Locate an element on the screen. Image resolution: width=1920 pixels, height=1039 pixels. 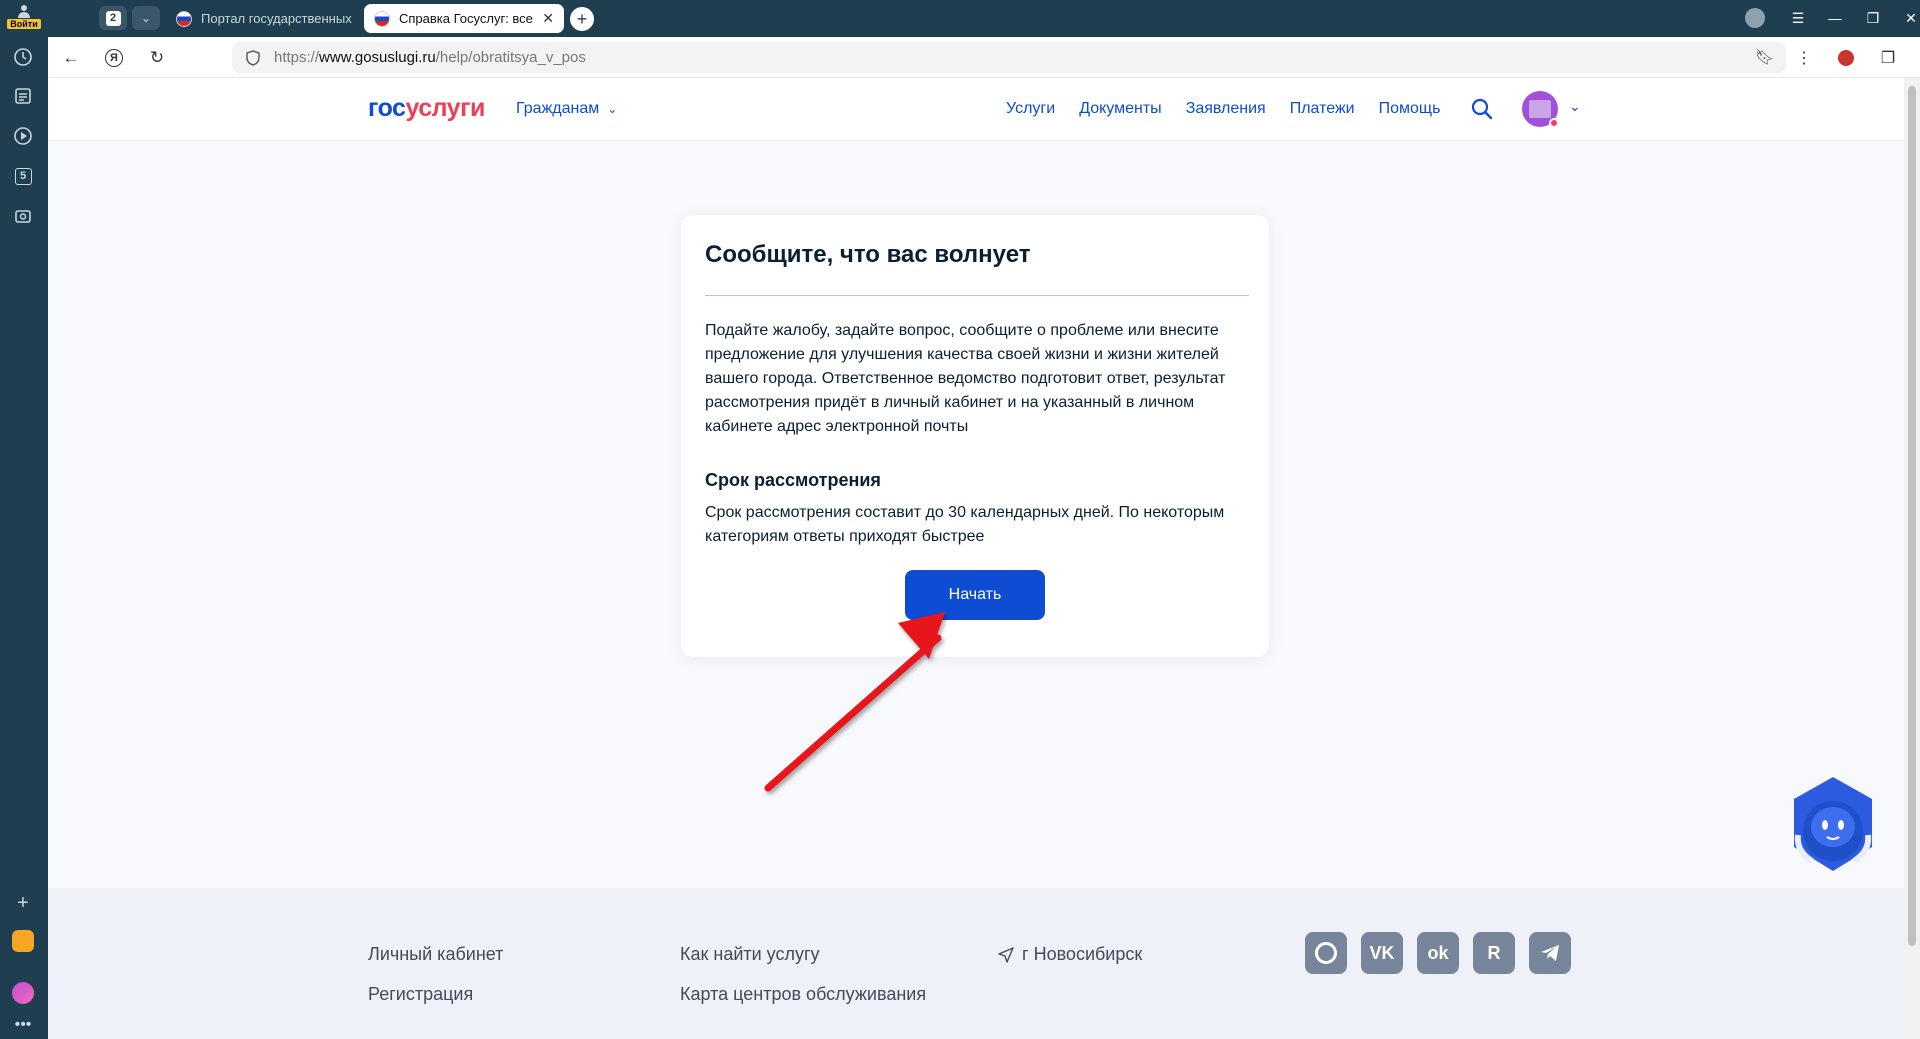
profile-icon is located at coordinates (1755, 18).